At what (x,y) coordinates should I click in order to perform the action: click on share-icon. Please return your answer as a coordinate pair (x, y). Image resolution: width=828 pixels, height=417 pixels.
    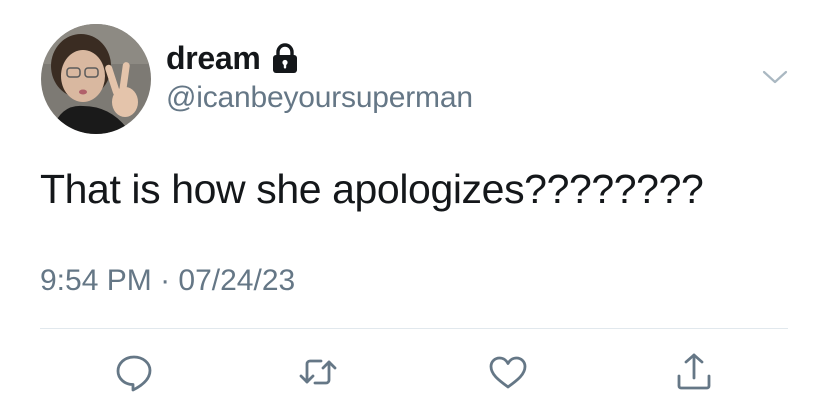
    Looking at the image, I should click on (694, 371).